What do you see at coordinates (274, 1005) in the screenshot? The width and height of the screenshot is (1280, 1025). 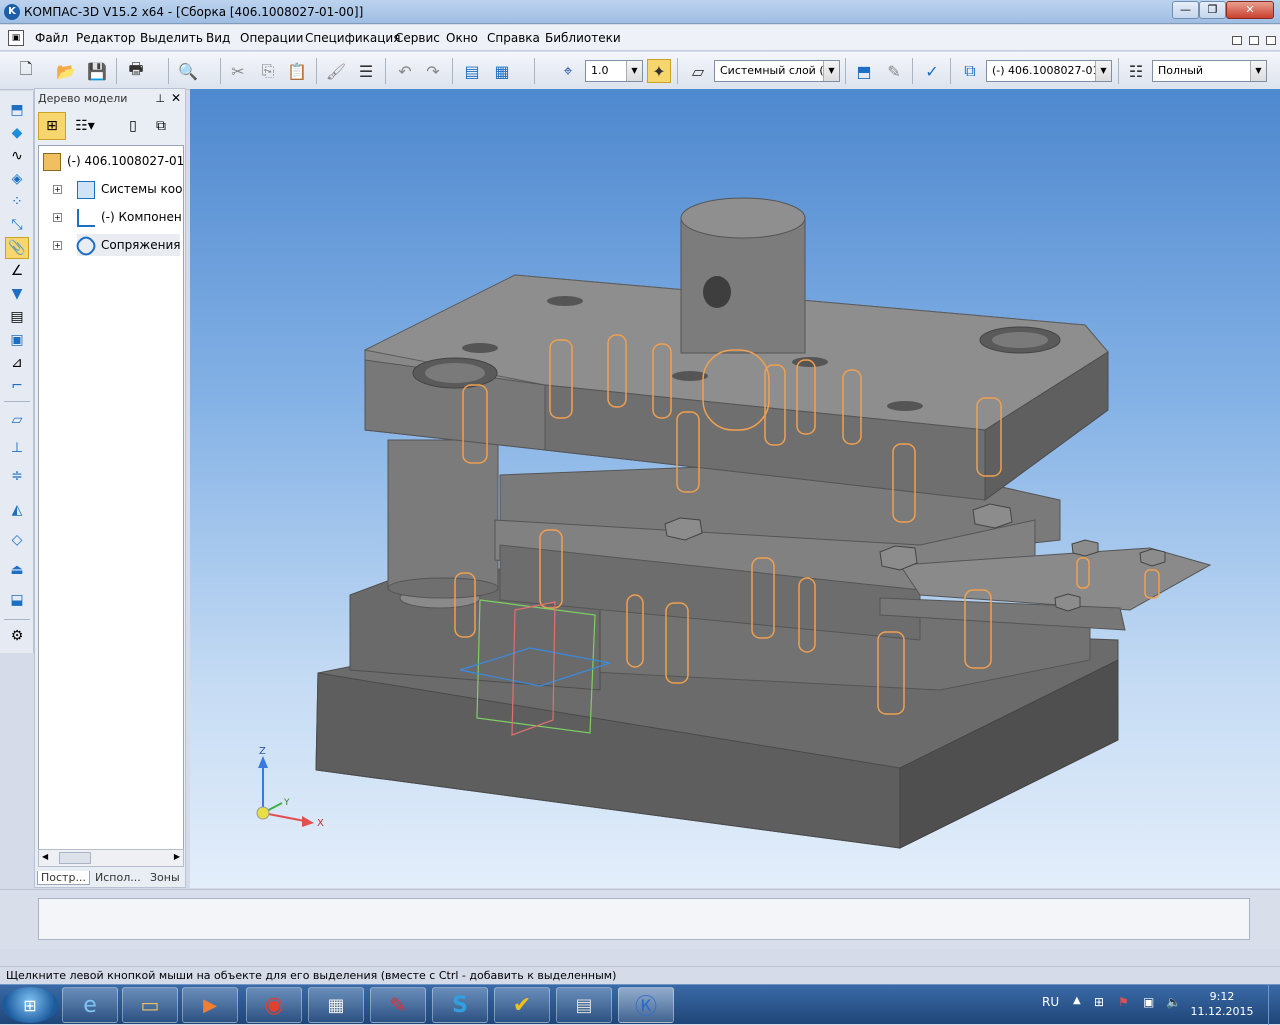 I see `chrome-icon: ◉` at bounding box center [274, 1005].